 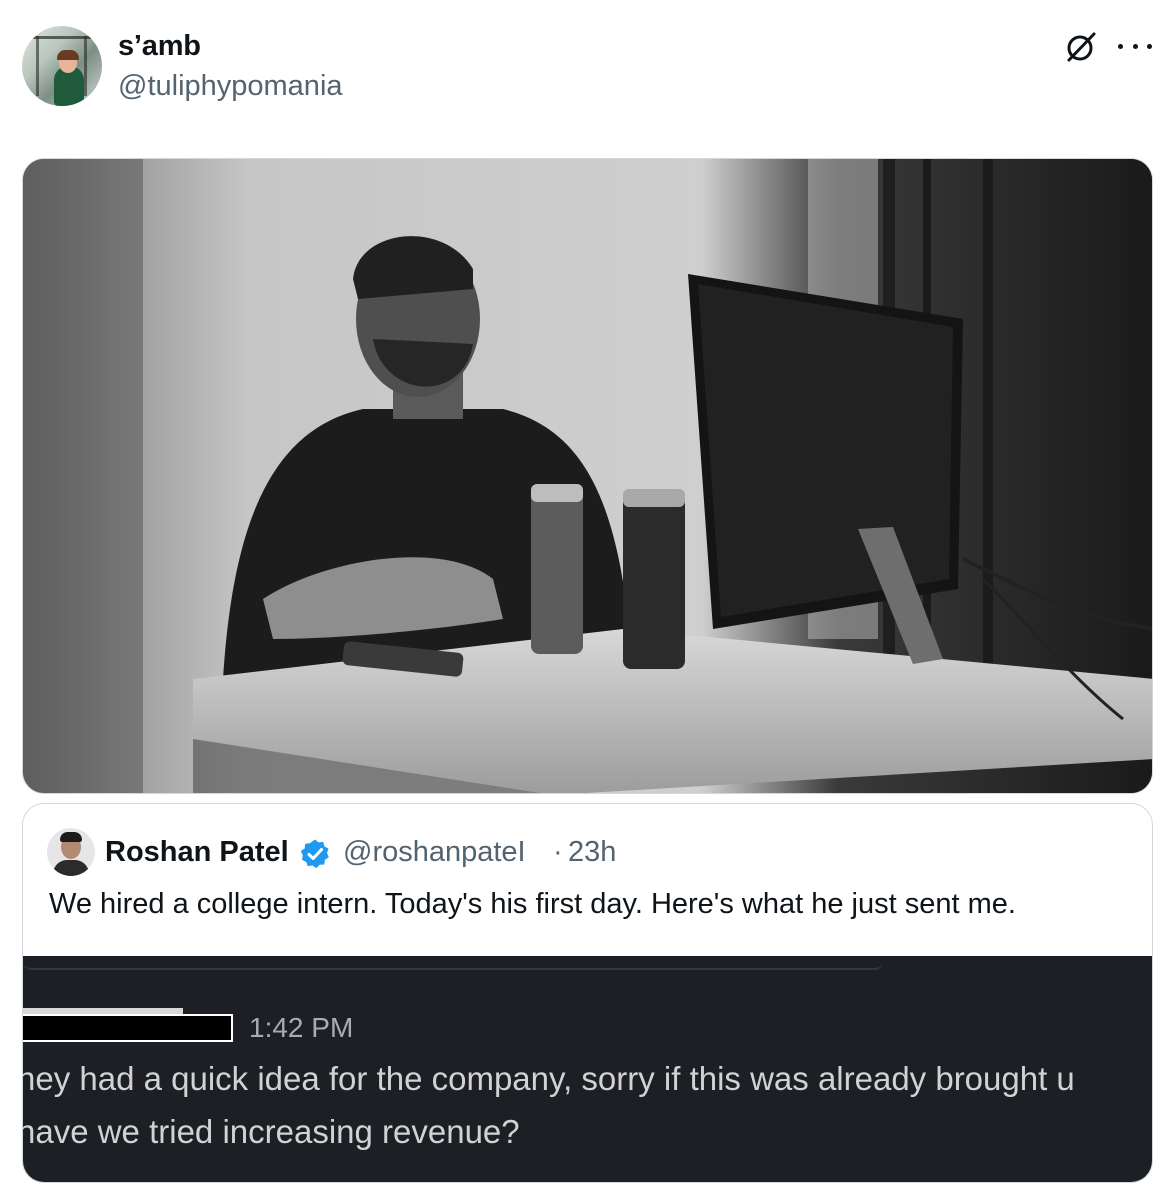 I want to click on quoted-post-time: 23h, so click(x=592, y=852).